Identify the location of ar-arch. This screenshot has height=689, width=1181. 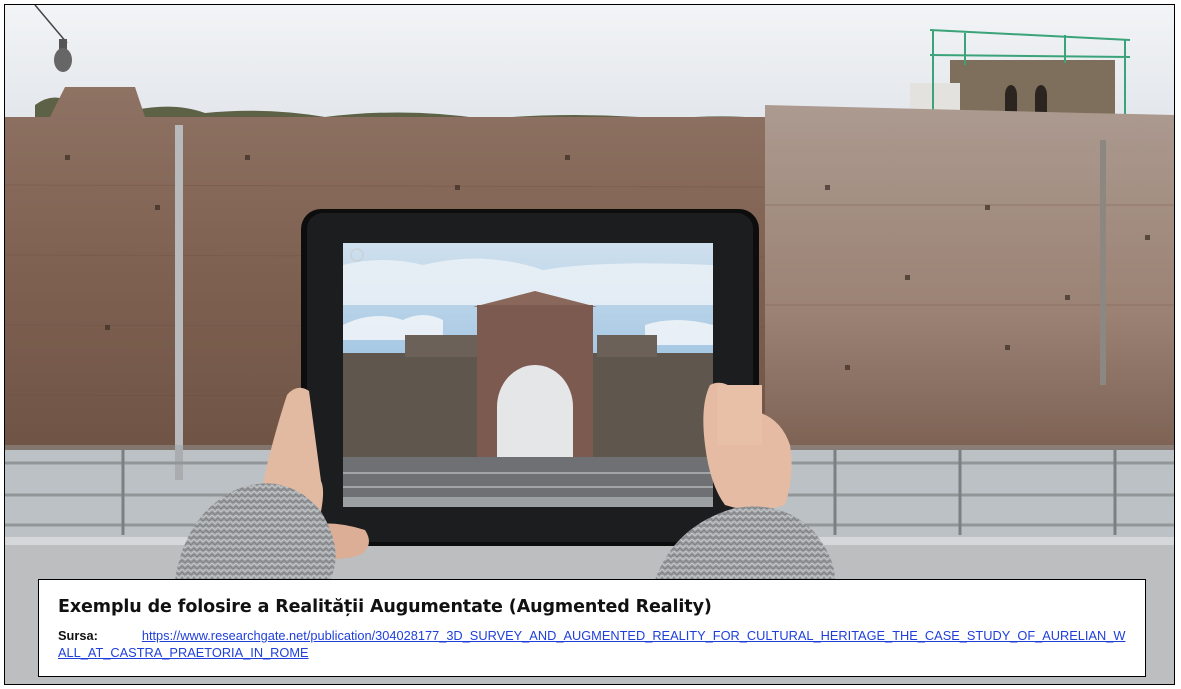
(535, 378).